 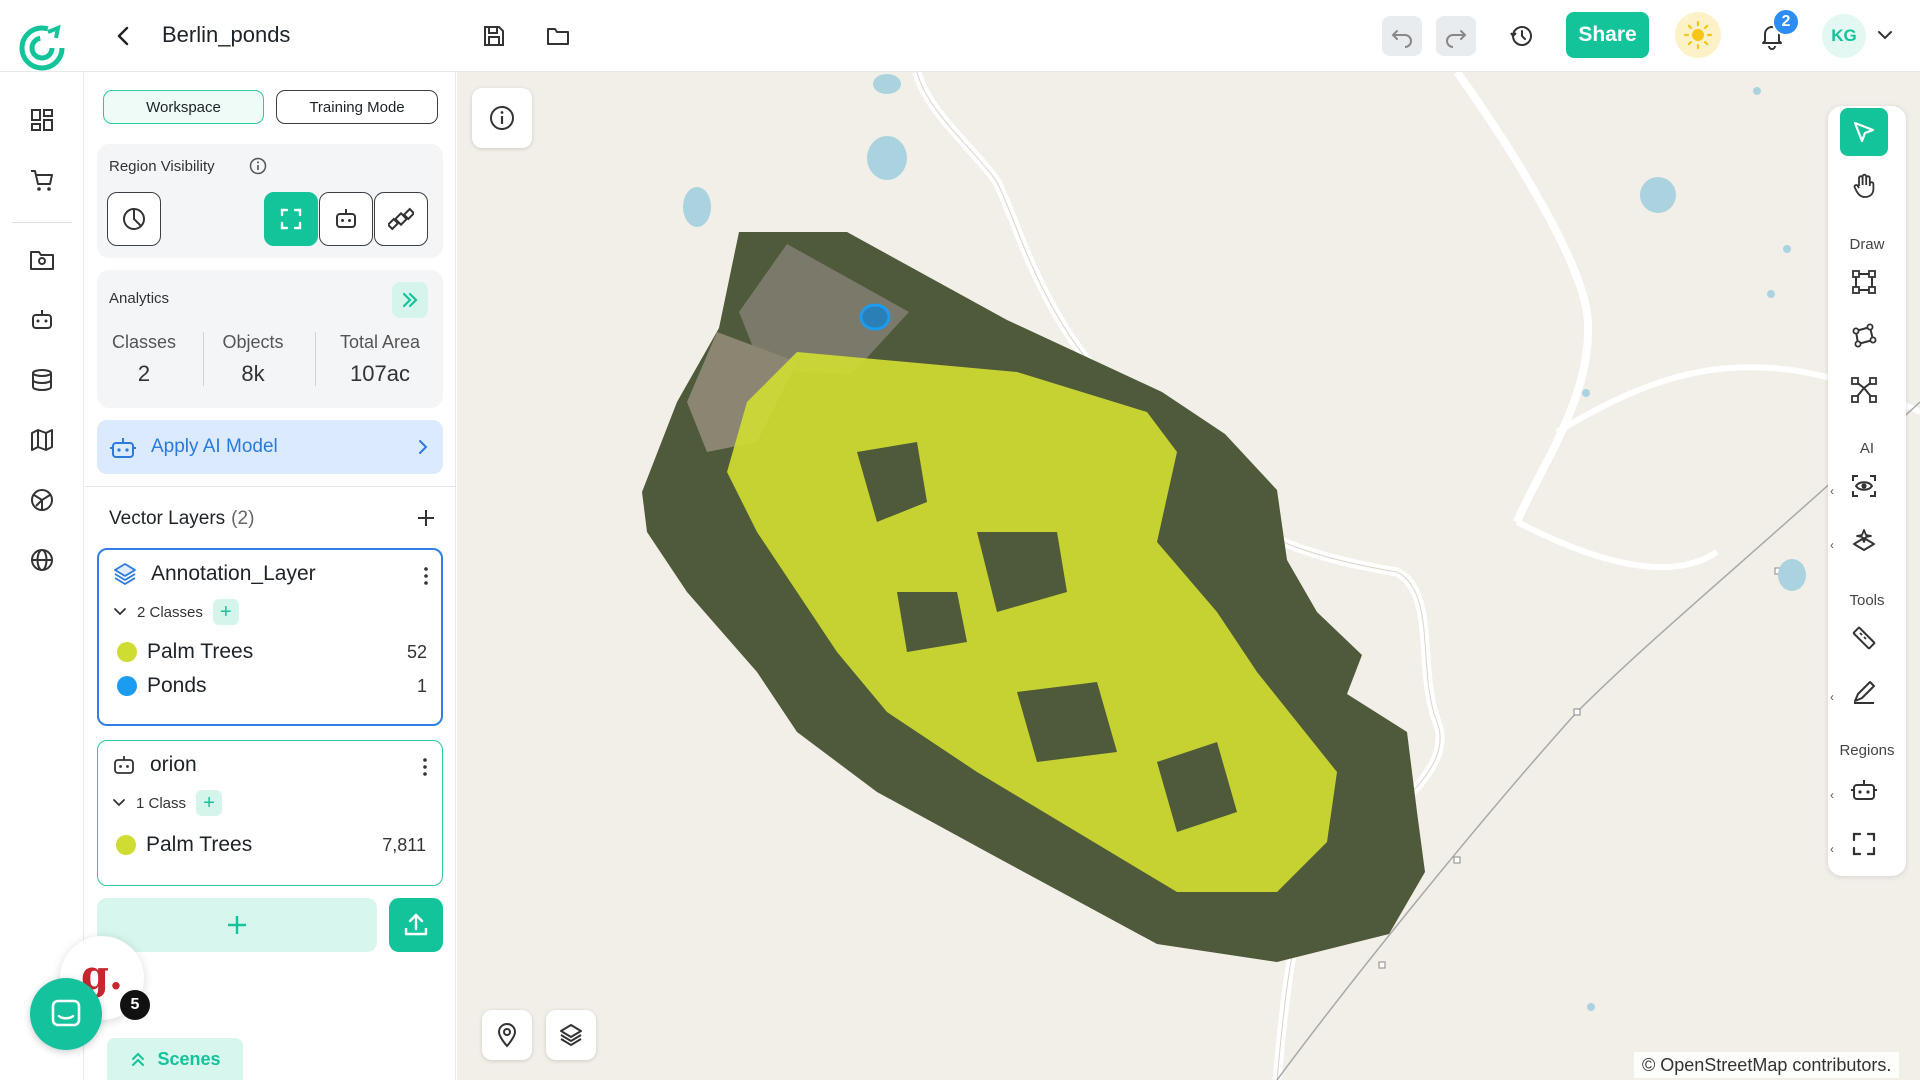 What do you see at coordinates (270, 813) in the screenshot?
I see `vector-layer-card: orion 1 Class + Palm Trees 7,811` at bounding box center [270, 813].